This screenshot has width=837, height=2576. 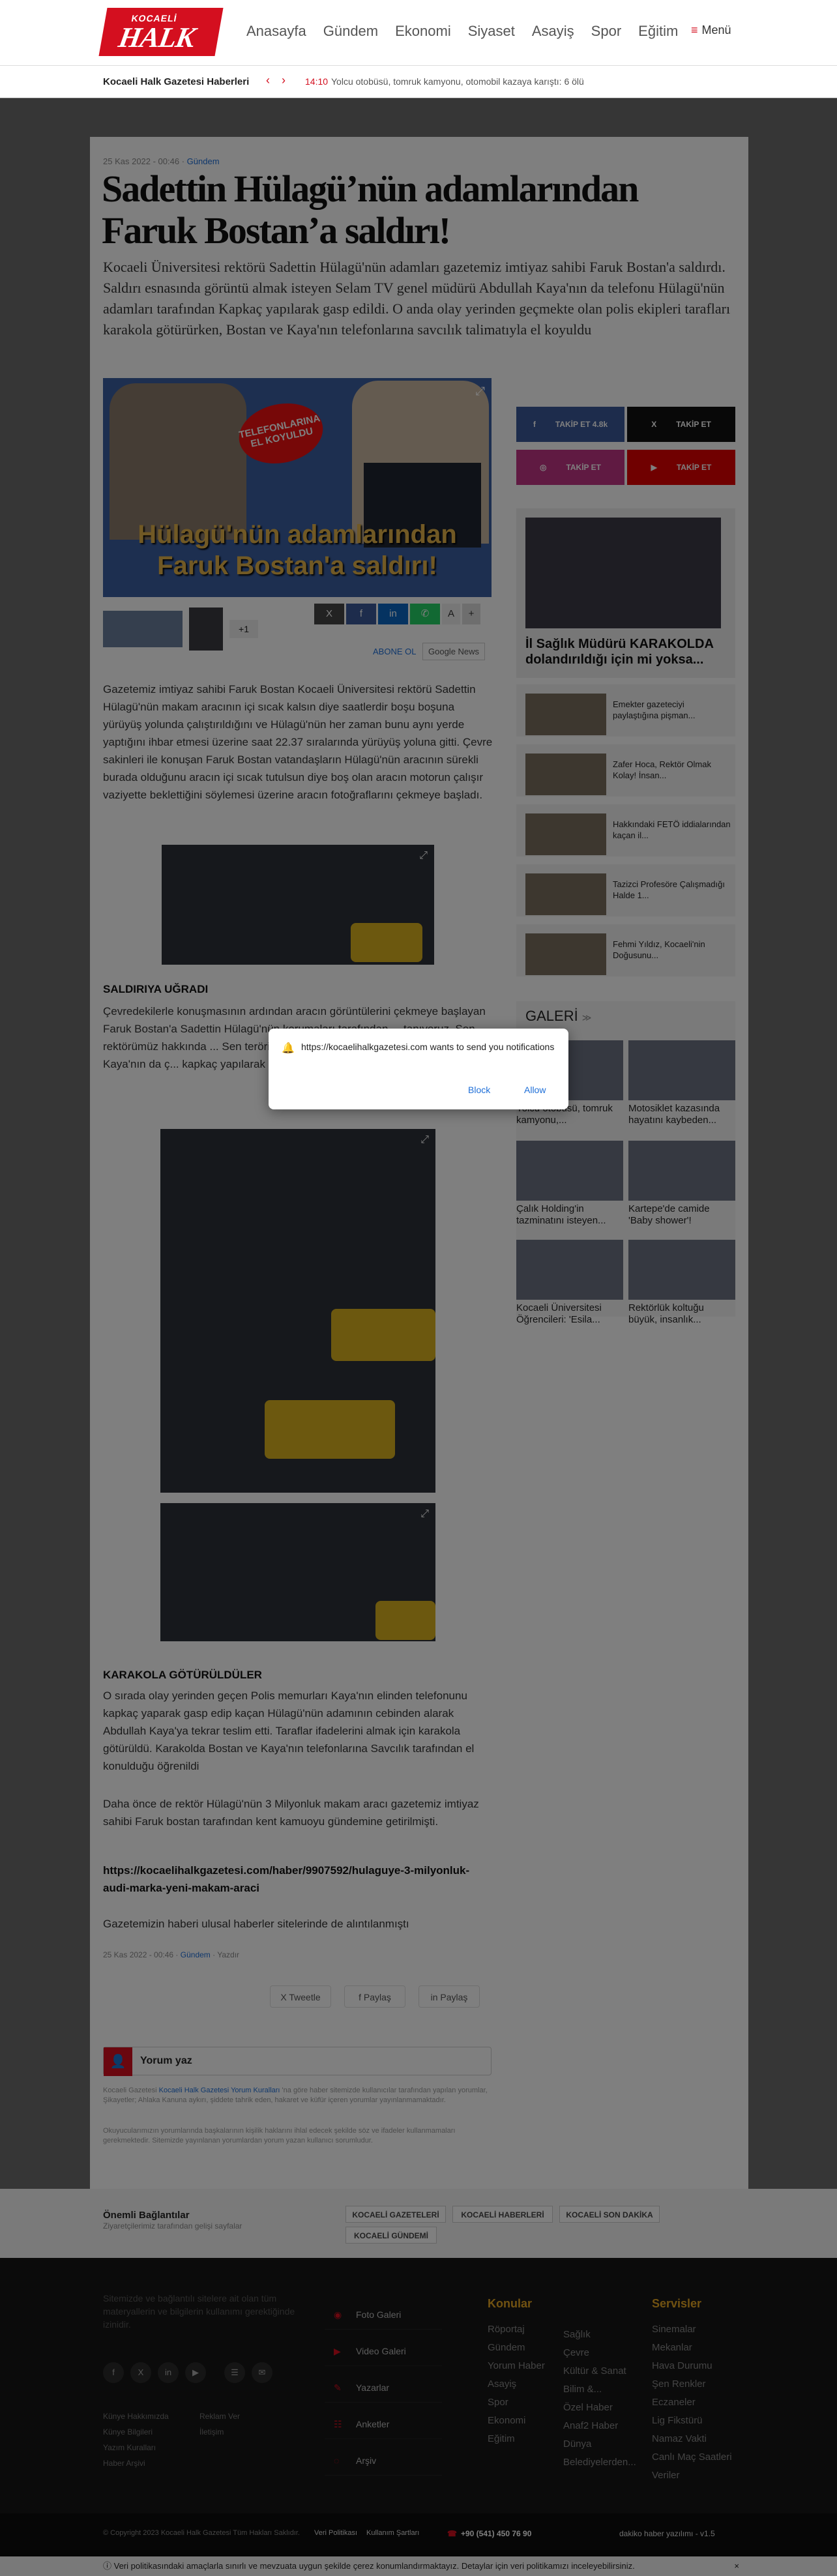 I want to click on block-button: Block, so click(x=479, y=1090).